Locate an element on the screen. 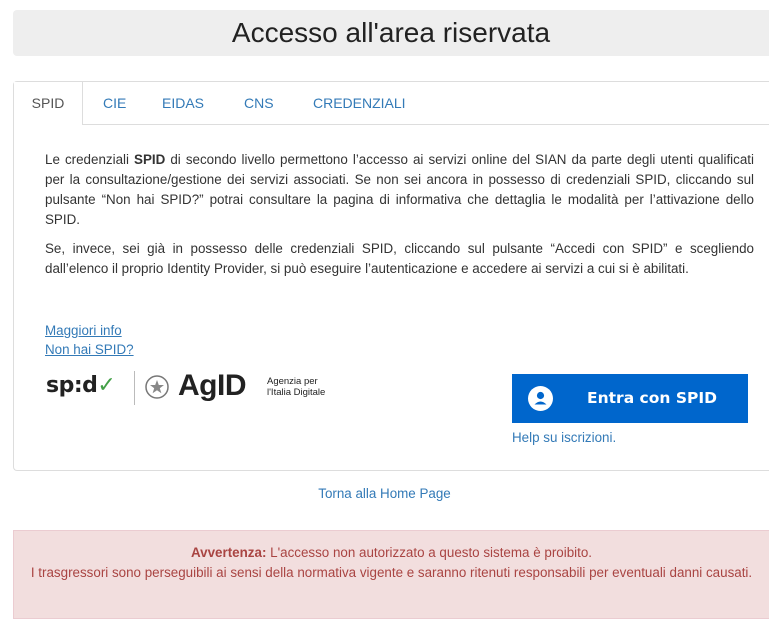  agid-subtitle: Agenzia per l'Italia Digitale is located at coordinates (296, 387).